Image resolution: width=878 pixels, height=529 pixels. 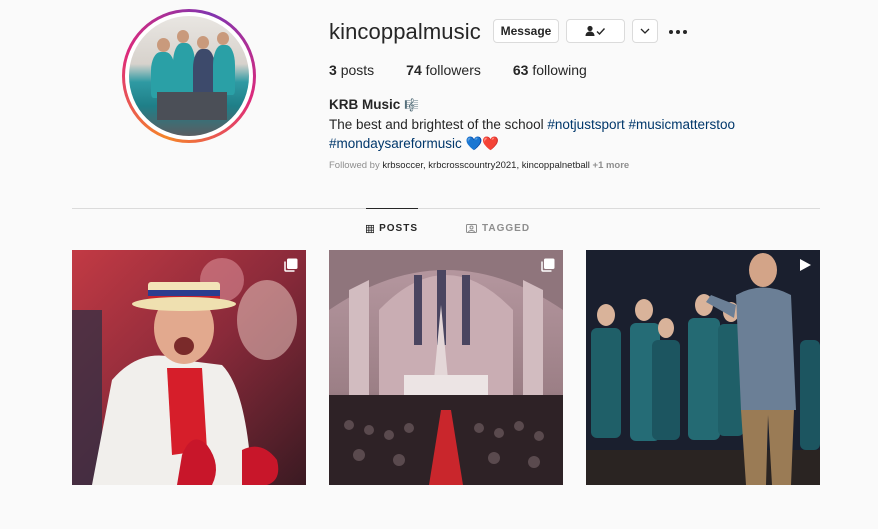 I want to click on following-label: following, so click(x=559, y=70).